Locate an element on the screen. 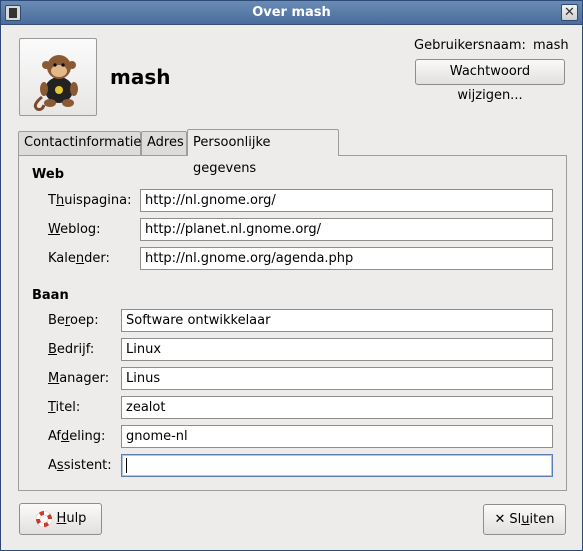 Image resolution: width=583 pixels, height=551 pixels. department-field: gnome-nl is located at coordinates (337, 436).